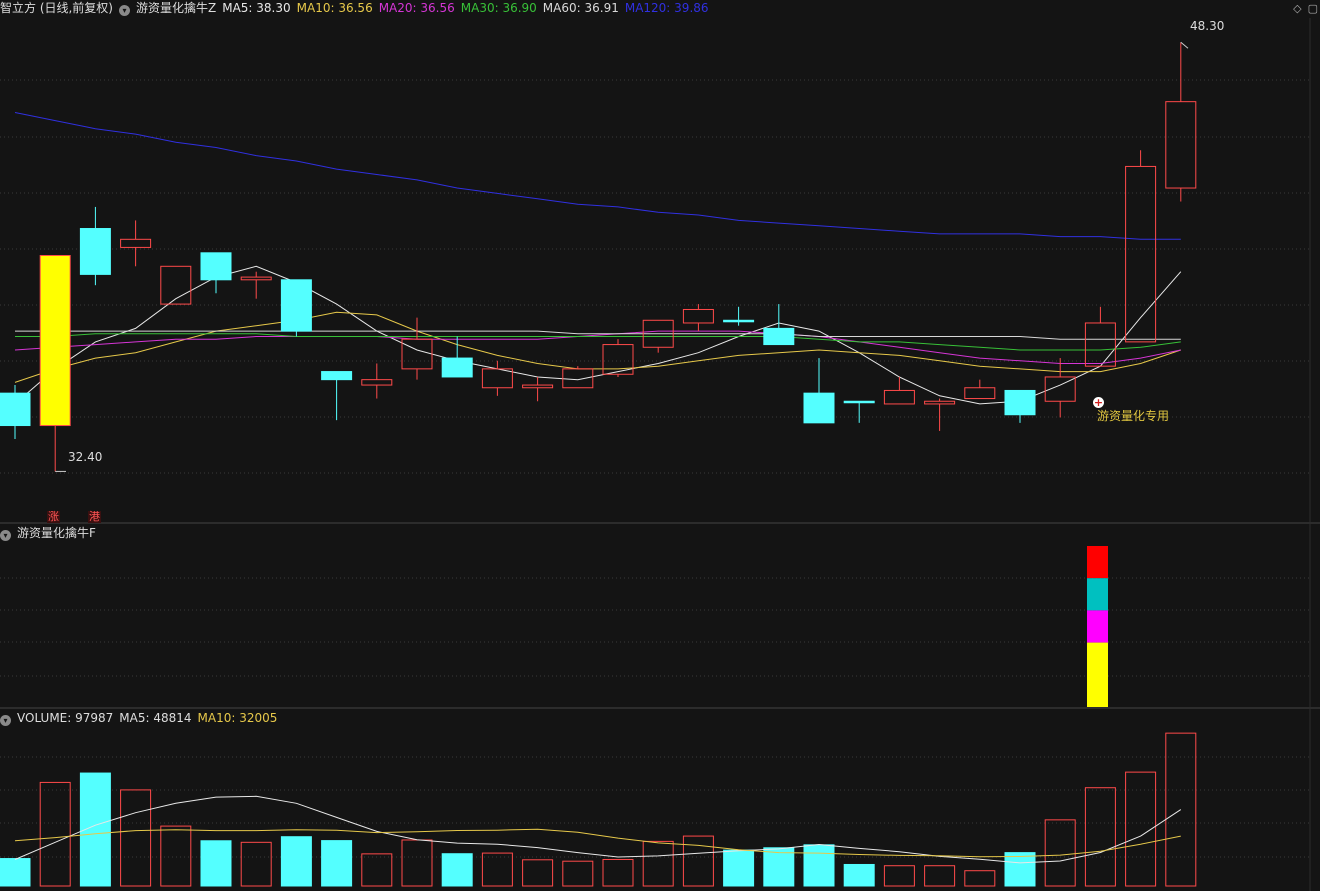  I want to click on ma-line-ma20, so click(597, 347).